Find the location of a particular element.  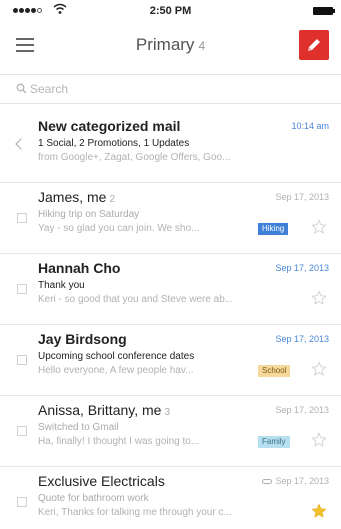

chevron-left-icon is located at coordinates (21, 144).